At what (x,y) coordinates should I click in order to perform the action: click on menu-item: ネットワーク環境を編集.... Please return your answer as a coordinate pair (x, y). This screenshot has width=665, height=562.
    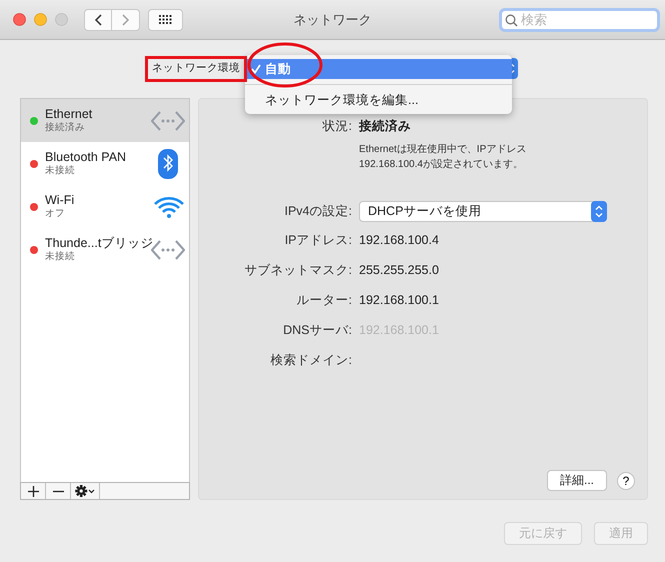
    Looking at the image, I should click on (378, 100).